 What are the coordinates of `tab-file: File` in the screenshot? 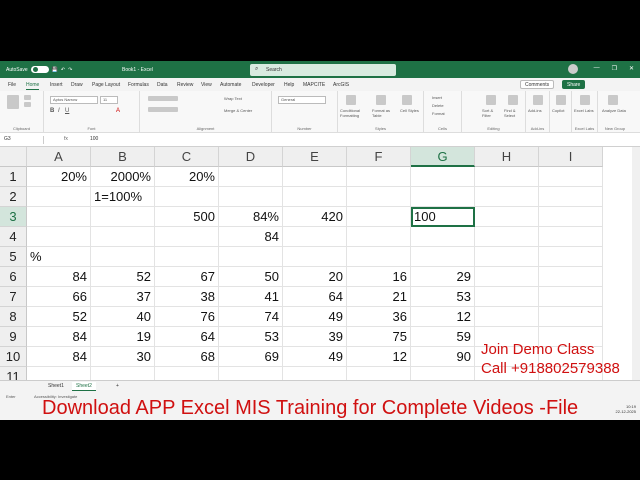 It's located at (12, 85).